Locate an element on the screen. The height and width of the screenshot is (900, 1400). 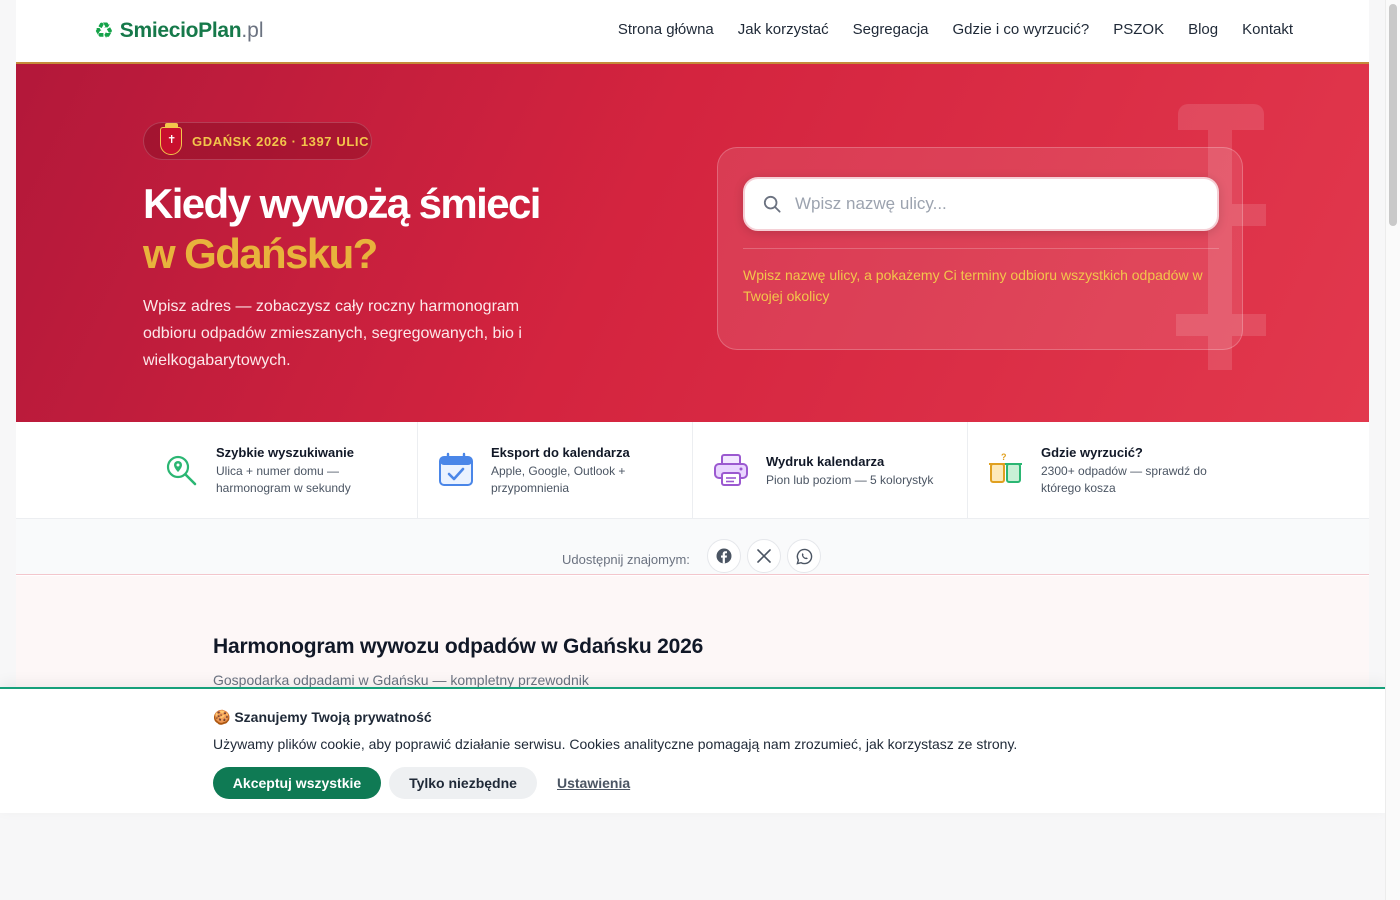
accept-all-cookies-button: Akceptuj wszystkie is located at coordinates (297, 783).